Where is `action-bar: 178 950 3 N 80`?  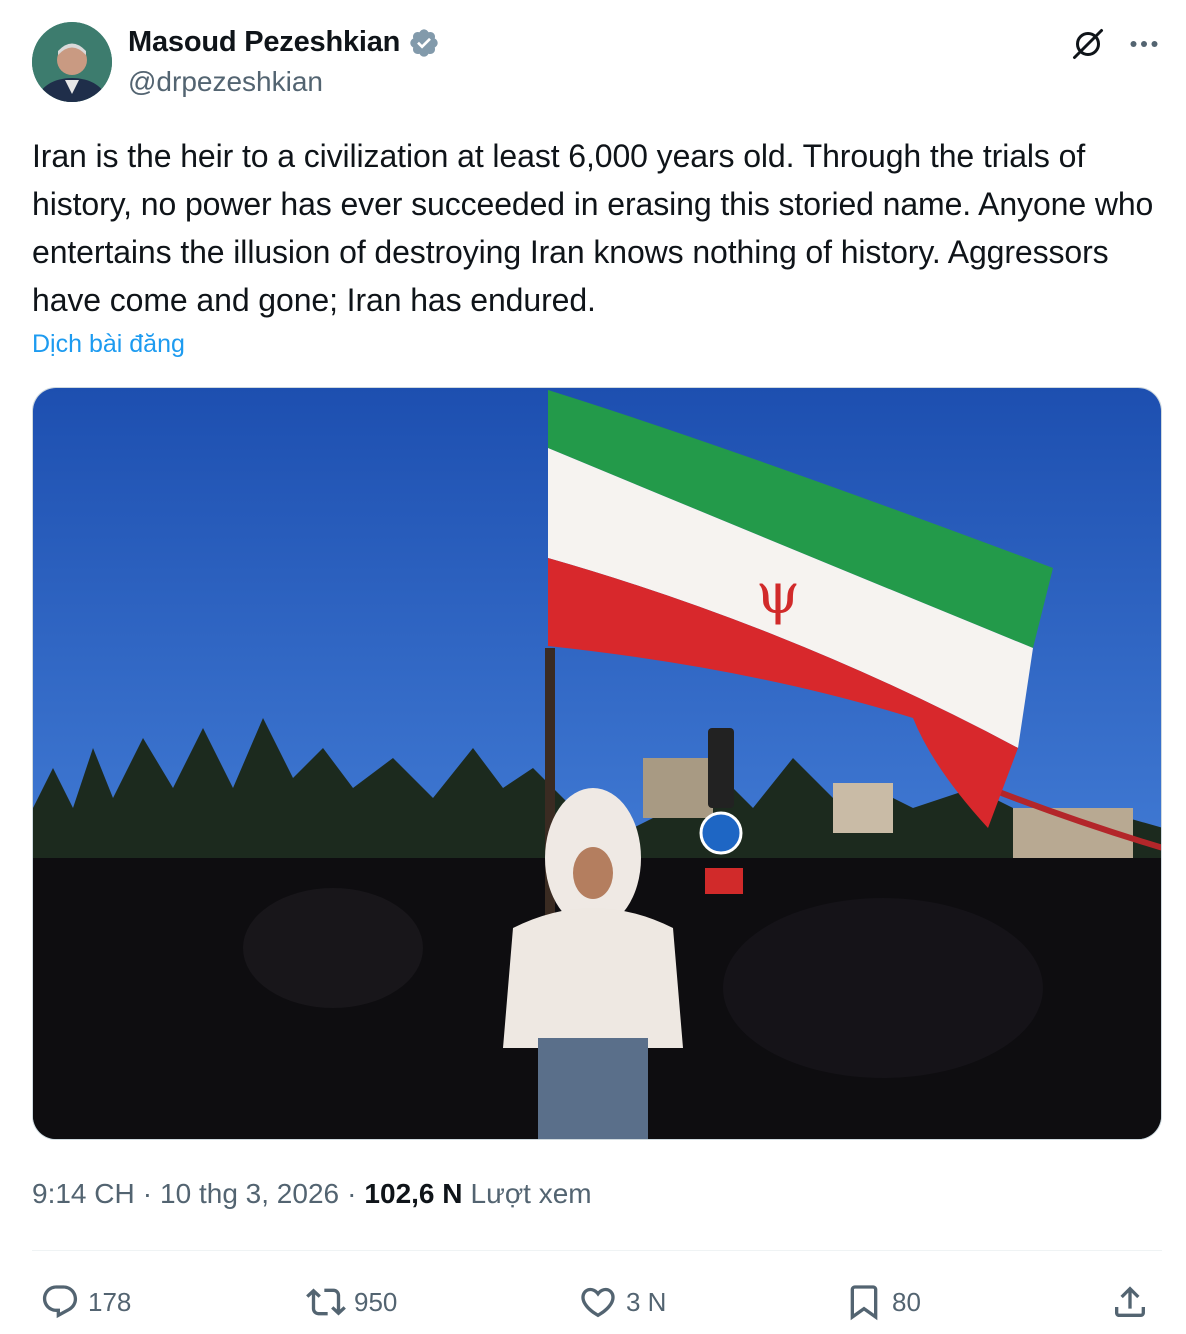
action-bar: 178 950 3 N 80 is located at coordinates (597, 1302).